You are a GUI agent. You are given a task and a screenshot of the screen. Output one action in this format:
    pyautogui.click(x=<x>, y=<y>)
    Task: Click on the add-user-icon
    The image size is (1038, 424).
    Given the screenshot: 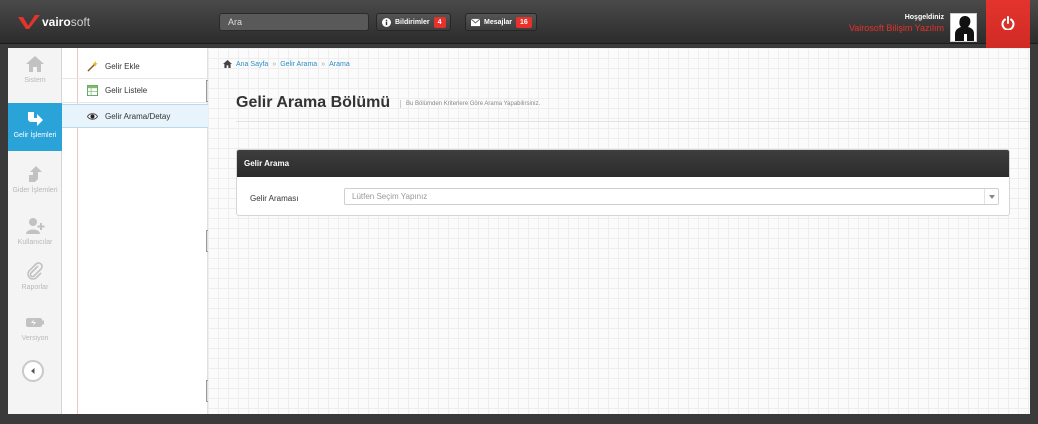 What is the action you would take?
    pyautogui.click(x=35, y=226)
    